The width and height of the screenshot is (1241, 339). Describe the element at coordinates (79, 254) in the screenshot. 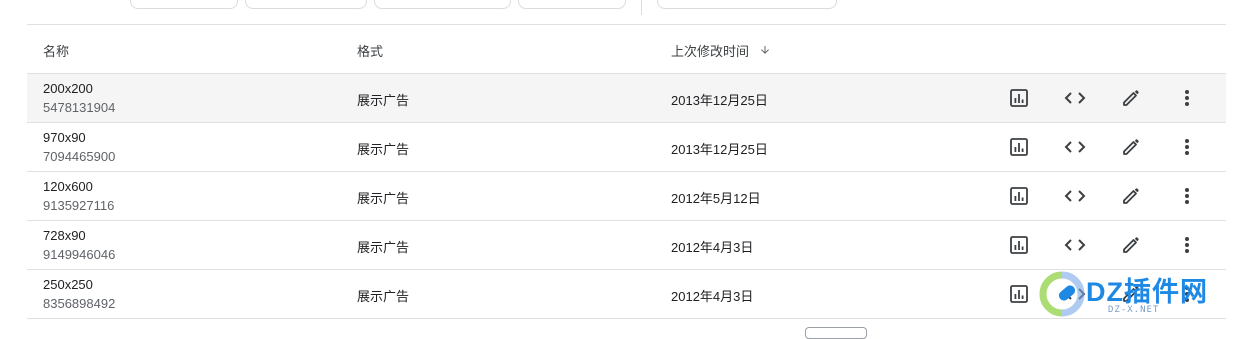

I see `ad-unit-id: 9149946046` at that location.